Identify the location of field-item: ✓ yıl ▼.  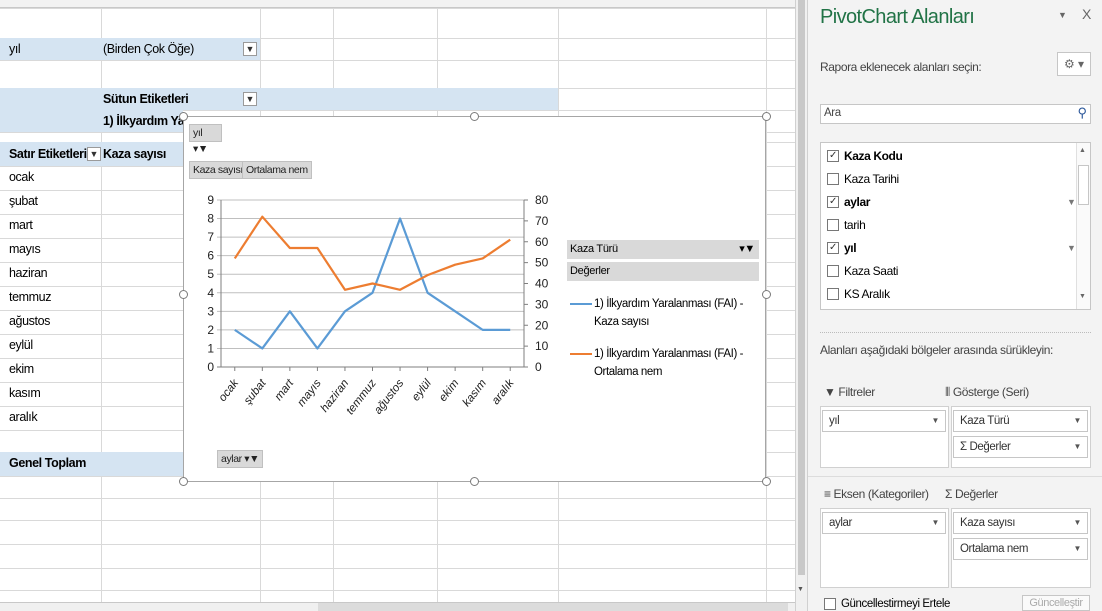
(951, 248).